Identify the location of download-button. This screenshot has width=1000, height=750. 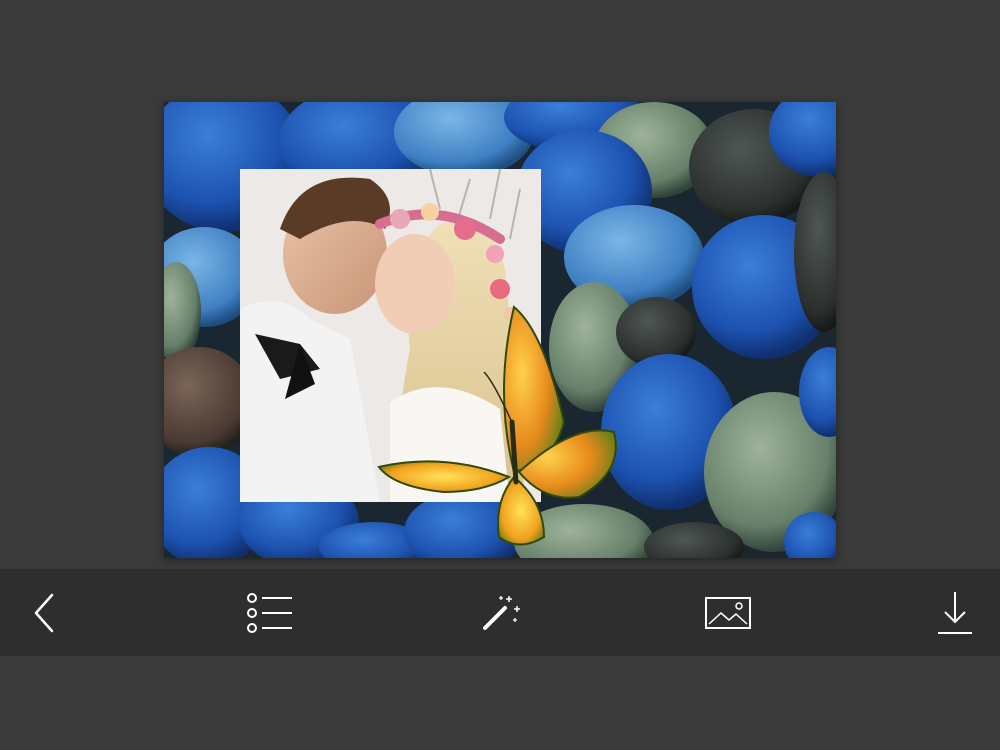
(955, 612).